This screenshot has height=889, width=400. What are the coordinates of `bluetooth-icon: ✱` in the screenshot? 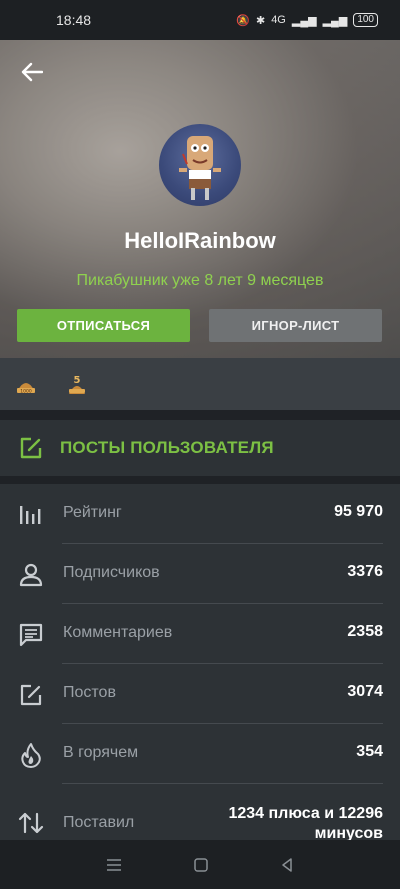 It's located at (260, 20).